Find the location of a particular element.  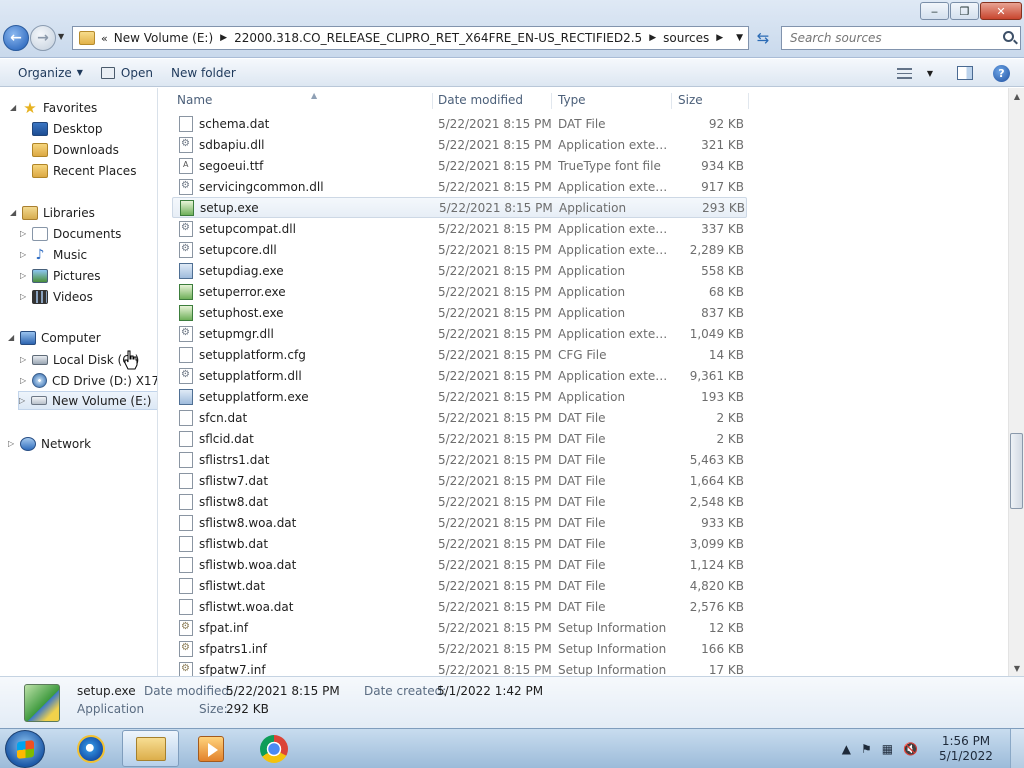

scroll-thumb is located at coordinates (1016, 471).